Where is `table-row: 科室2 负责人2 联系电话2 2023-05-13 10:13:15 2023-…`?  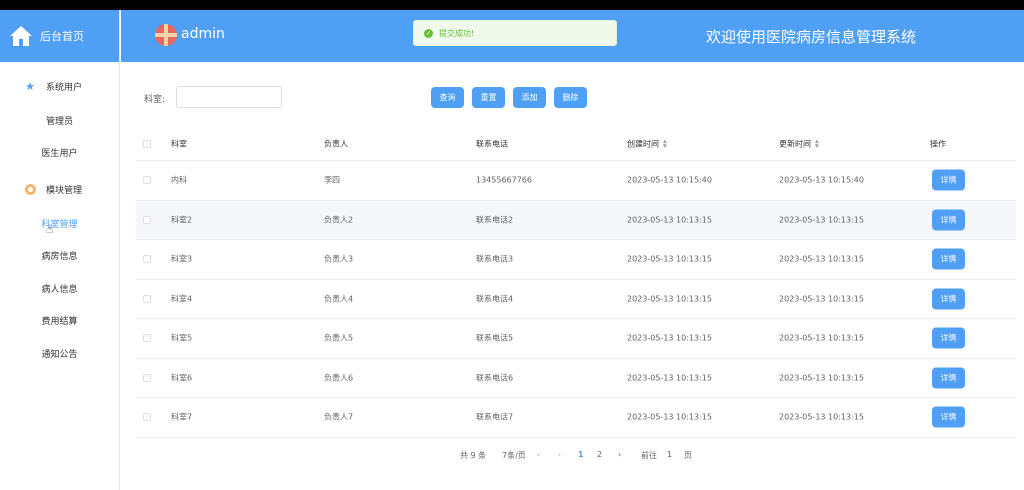
table-row: 科室2 负责人2 联系电话2 2023-05-13 10:13:15 2023-… is located at coordinates (576, 220).